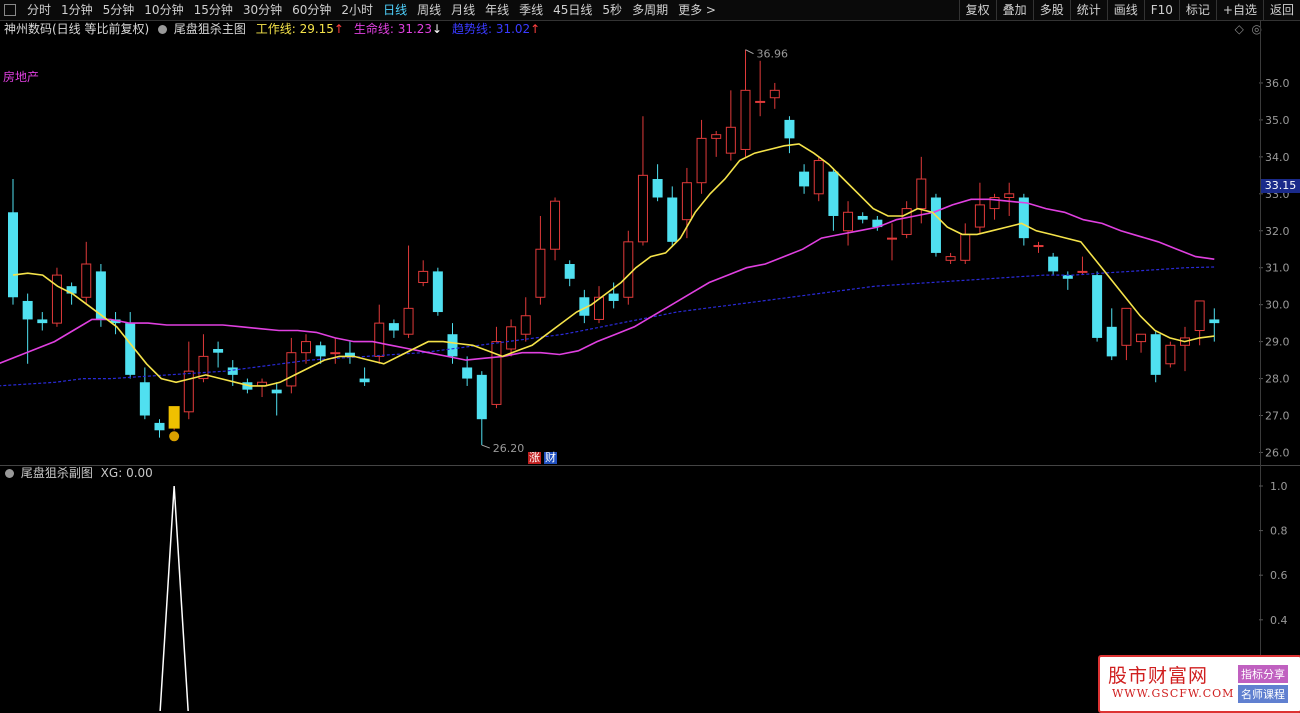  Describe the element at coordinates (395, 10) in the screenshot. I see `period-tab-8: 日线` at that location.